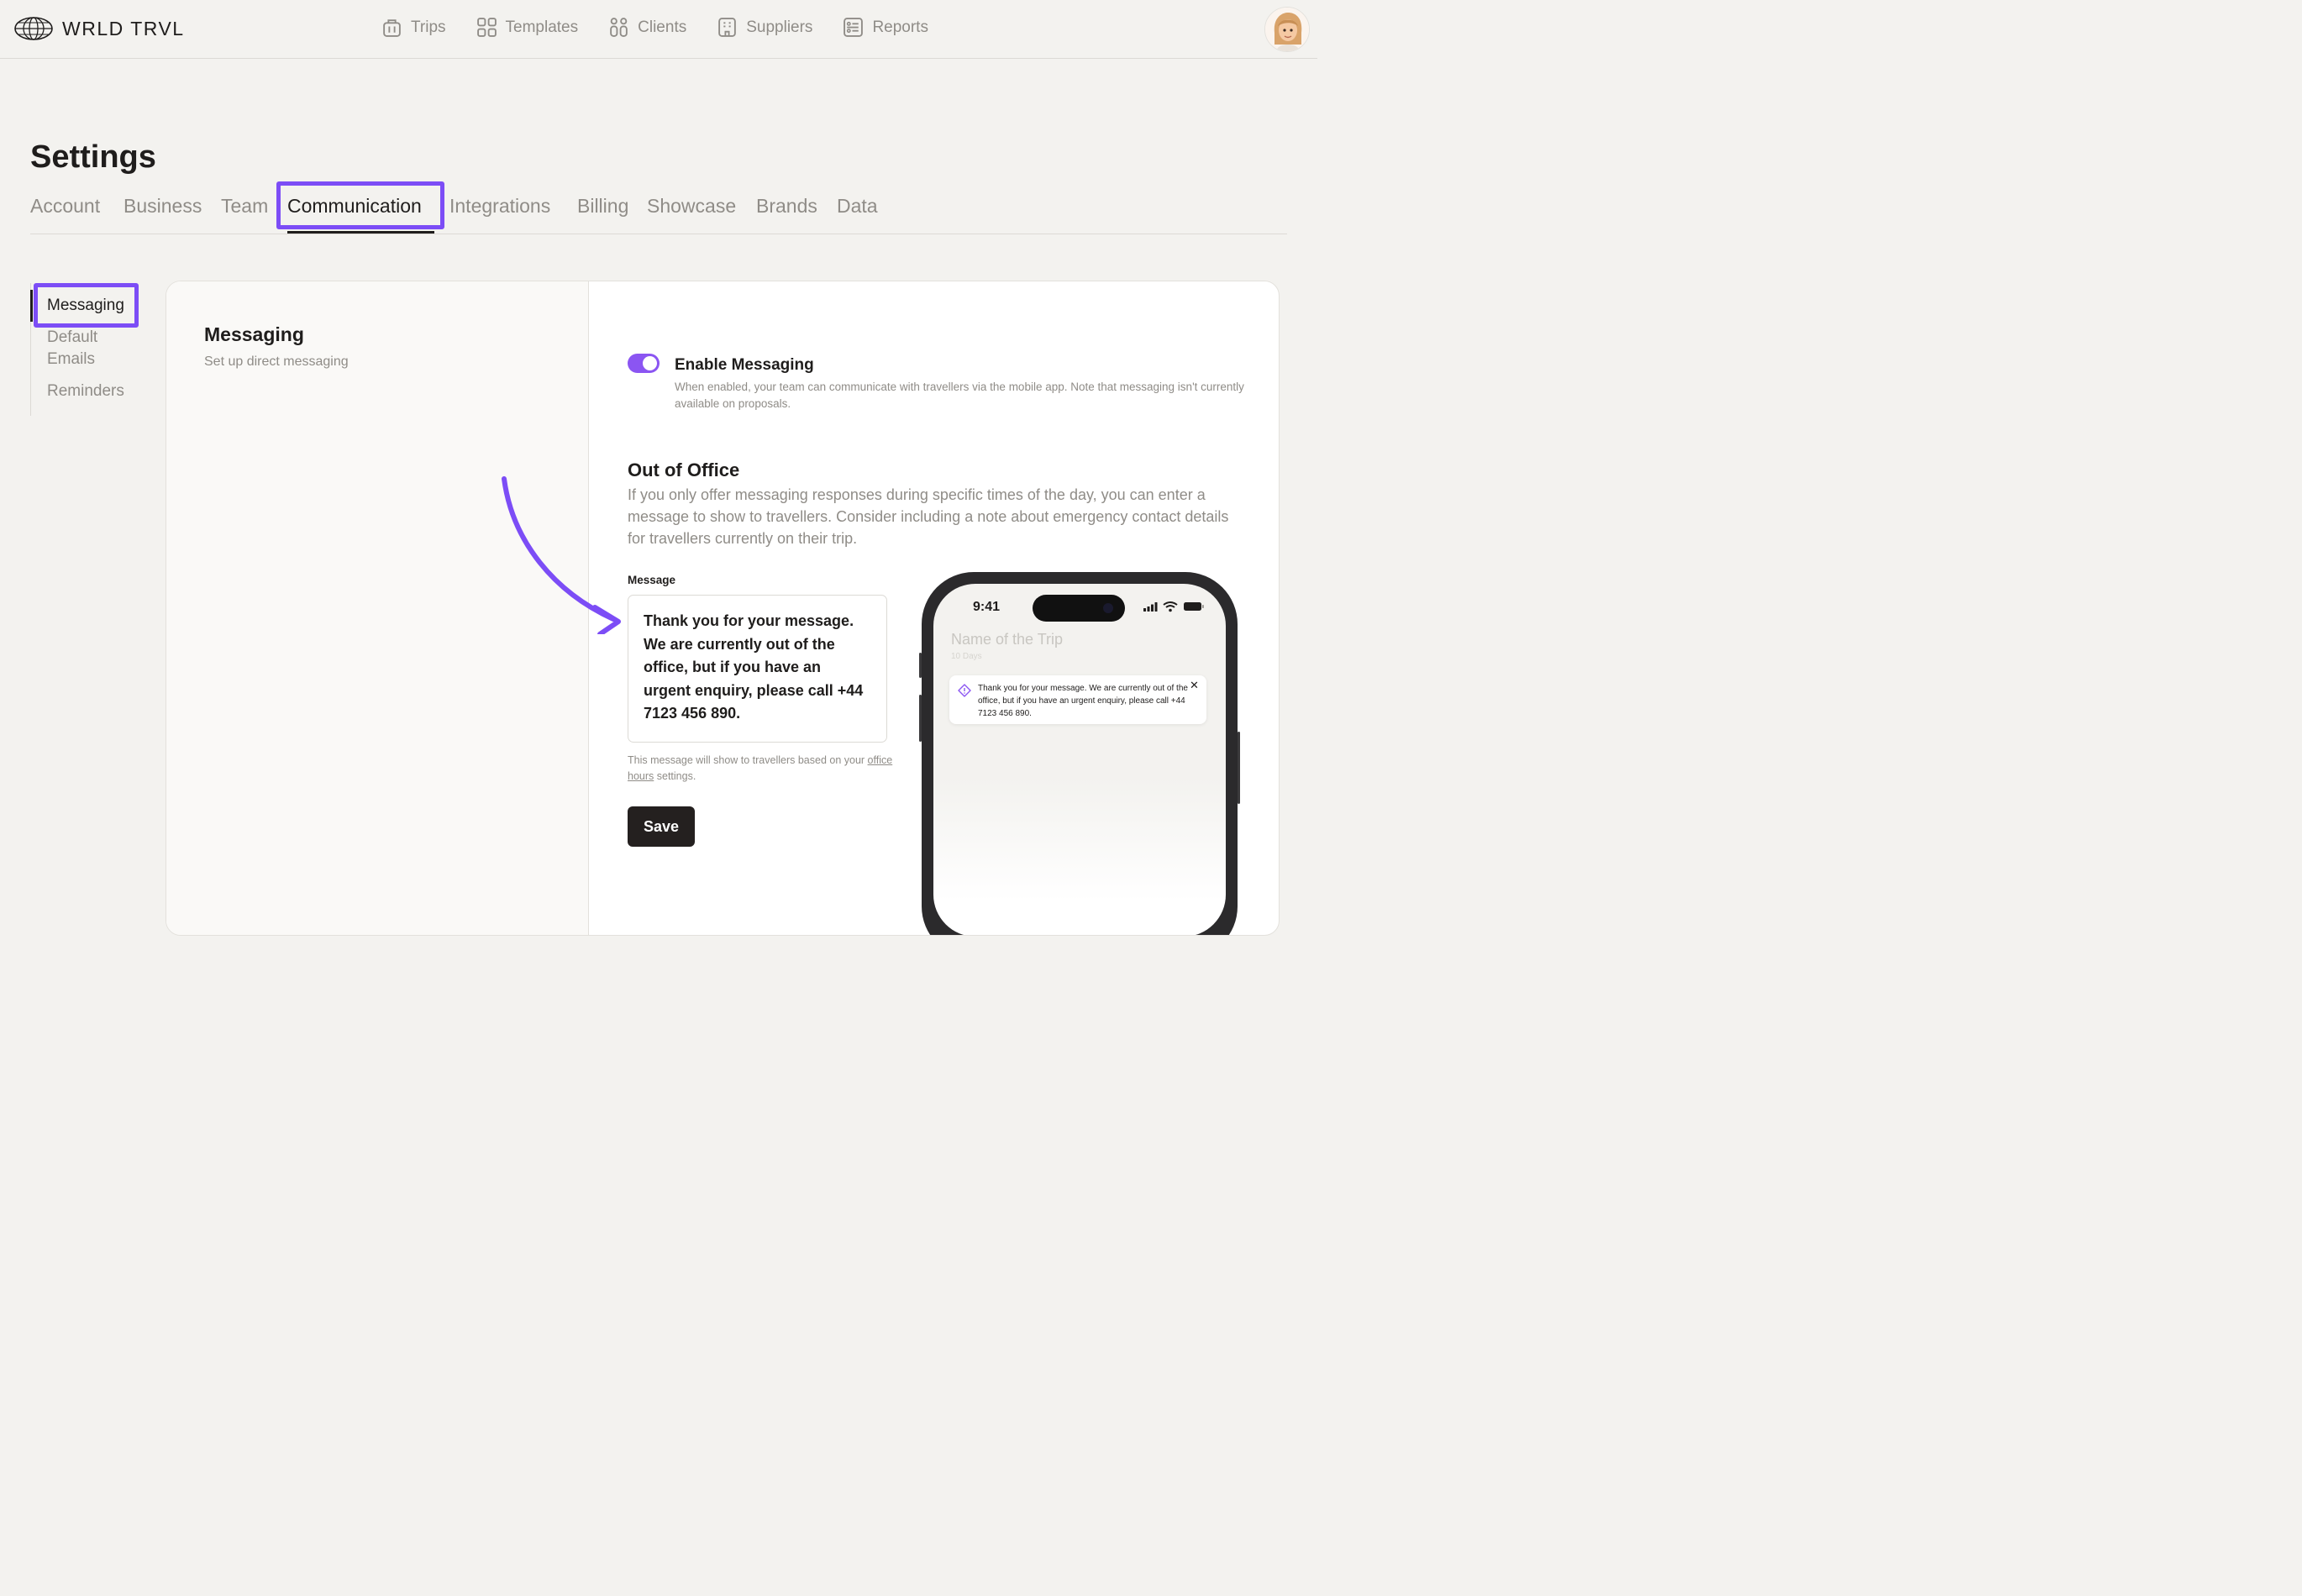 The width and height of the screenshot is (2302, 1596). Describe the element at coordinates (276, 361) in the screenshot. I see `section-subtitle: Set up direct messaging` at that location.